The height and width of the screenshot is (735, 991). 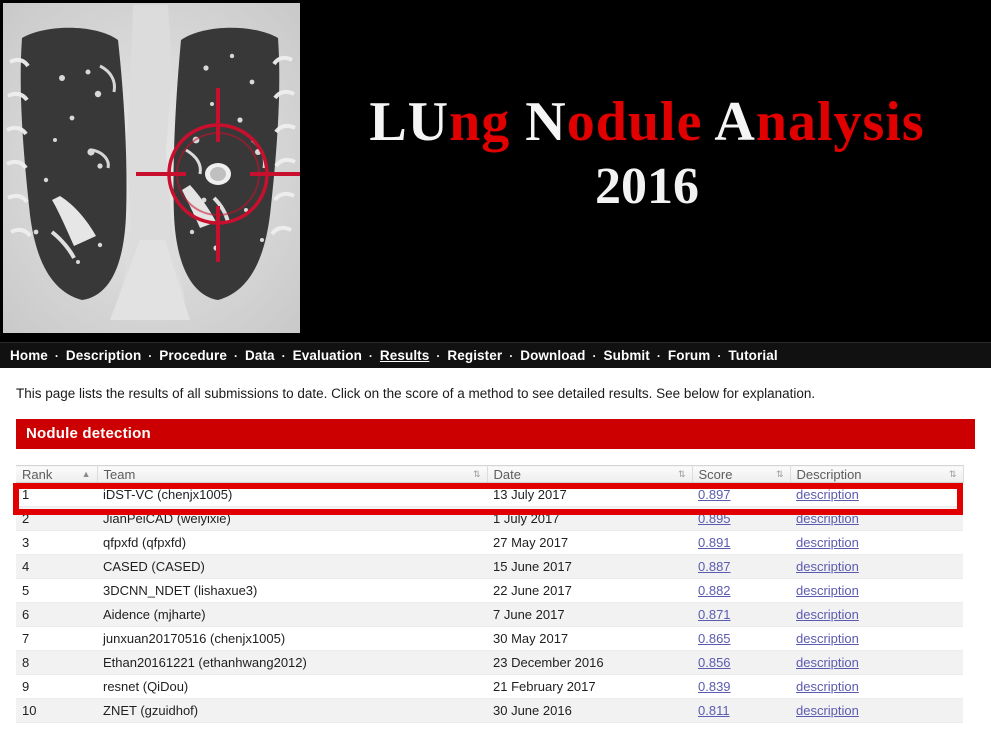 What do you see at coordinates (714, 494) in the screenshot?
I see `cell-score-link: 0.897` at bounding box center [714, 494].